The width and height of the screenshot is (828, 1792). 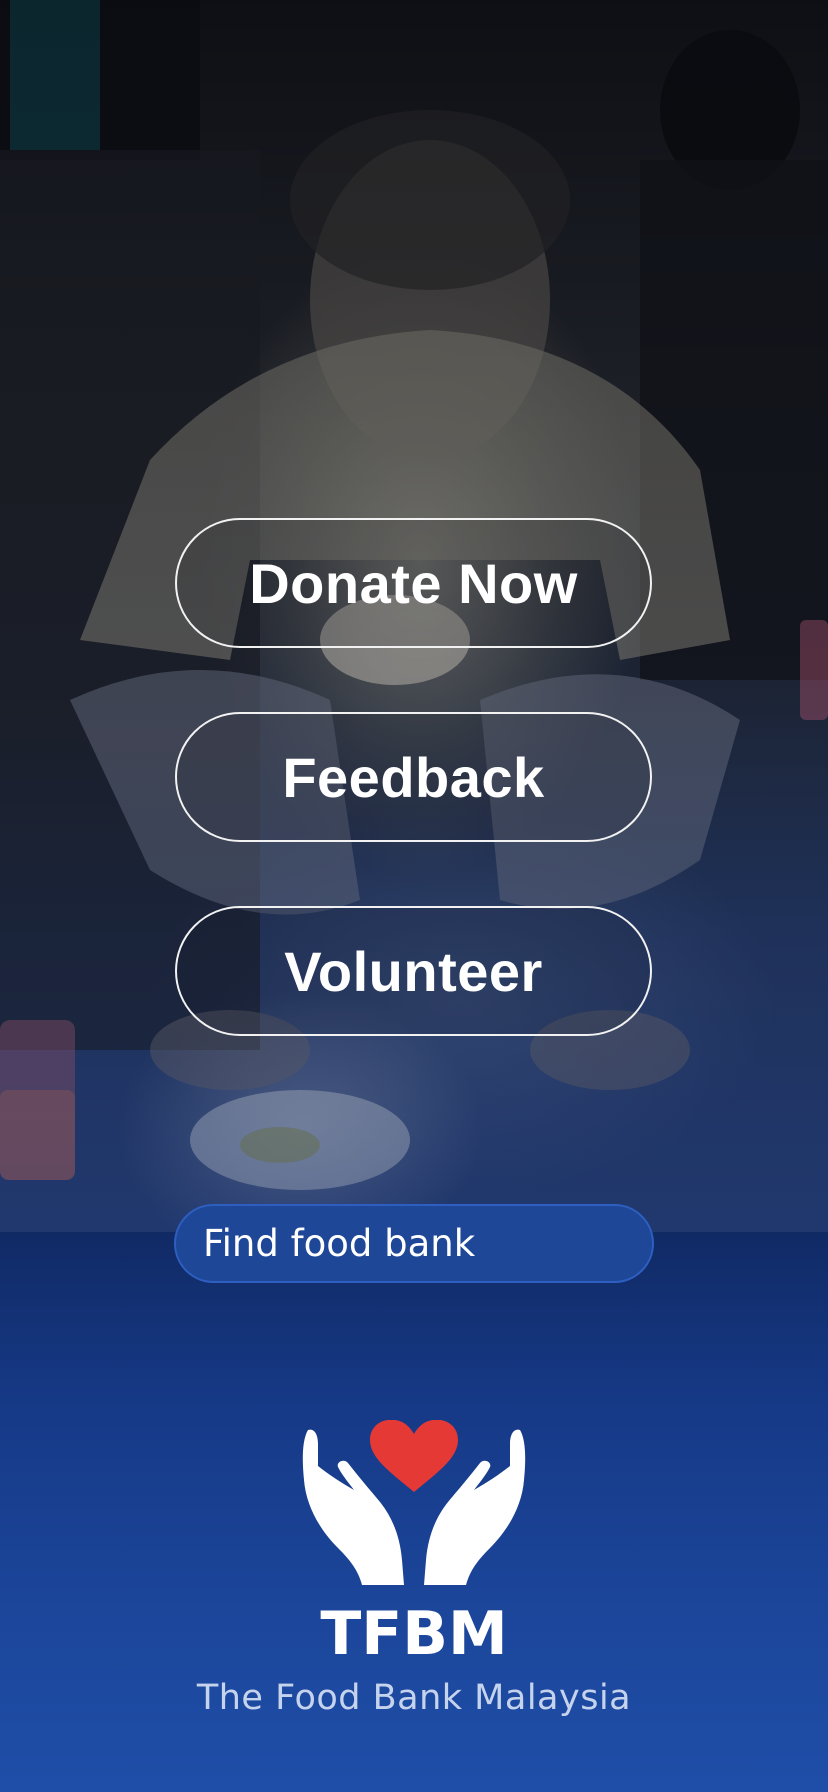 I want to click on brand-name: TFBM, so click(x=414, y=1634).